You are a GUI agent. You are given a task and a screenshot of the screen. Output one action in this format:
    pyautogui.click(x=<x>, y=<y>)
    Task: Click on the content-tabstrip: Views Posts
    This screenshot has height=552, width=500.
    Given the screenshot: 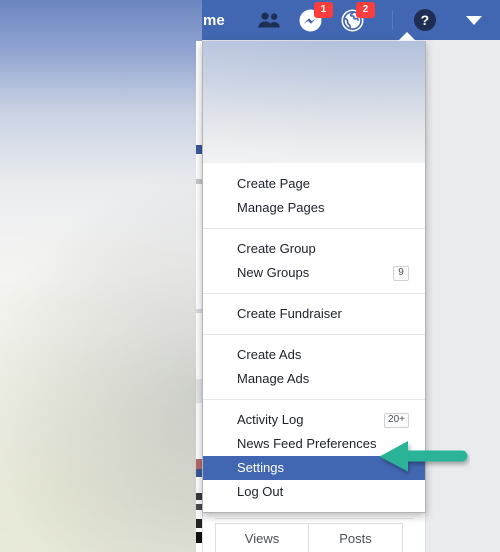 What is the action you would take?
    pyautogui.click(x=315, y=537)
    